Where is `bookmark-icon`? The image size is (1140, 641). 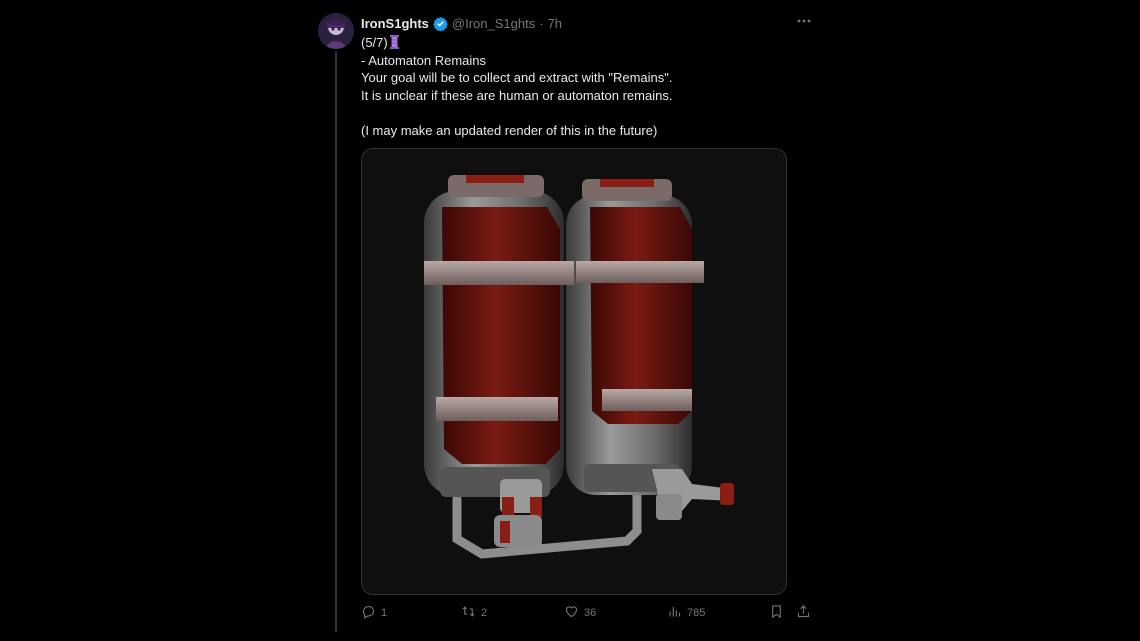 bookmark-icon is located at coordinates (776, 613).